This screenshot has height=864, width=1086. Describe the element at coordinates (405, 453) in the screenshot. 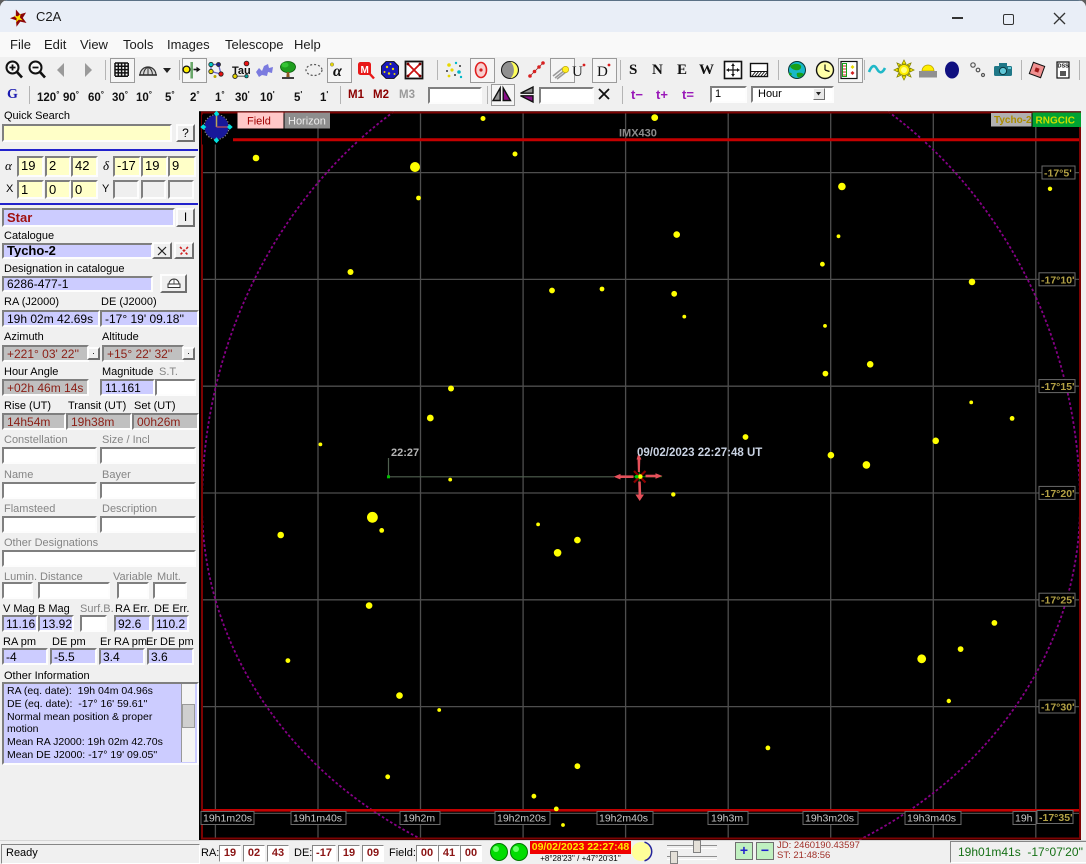

I see `svg-text: 22:27` at that location.